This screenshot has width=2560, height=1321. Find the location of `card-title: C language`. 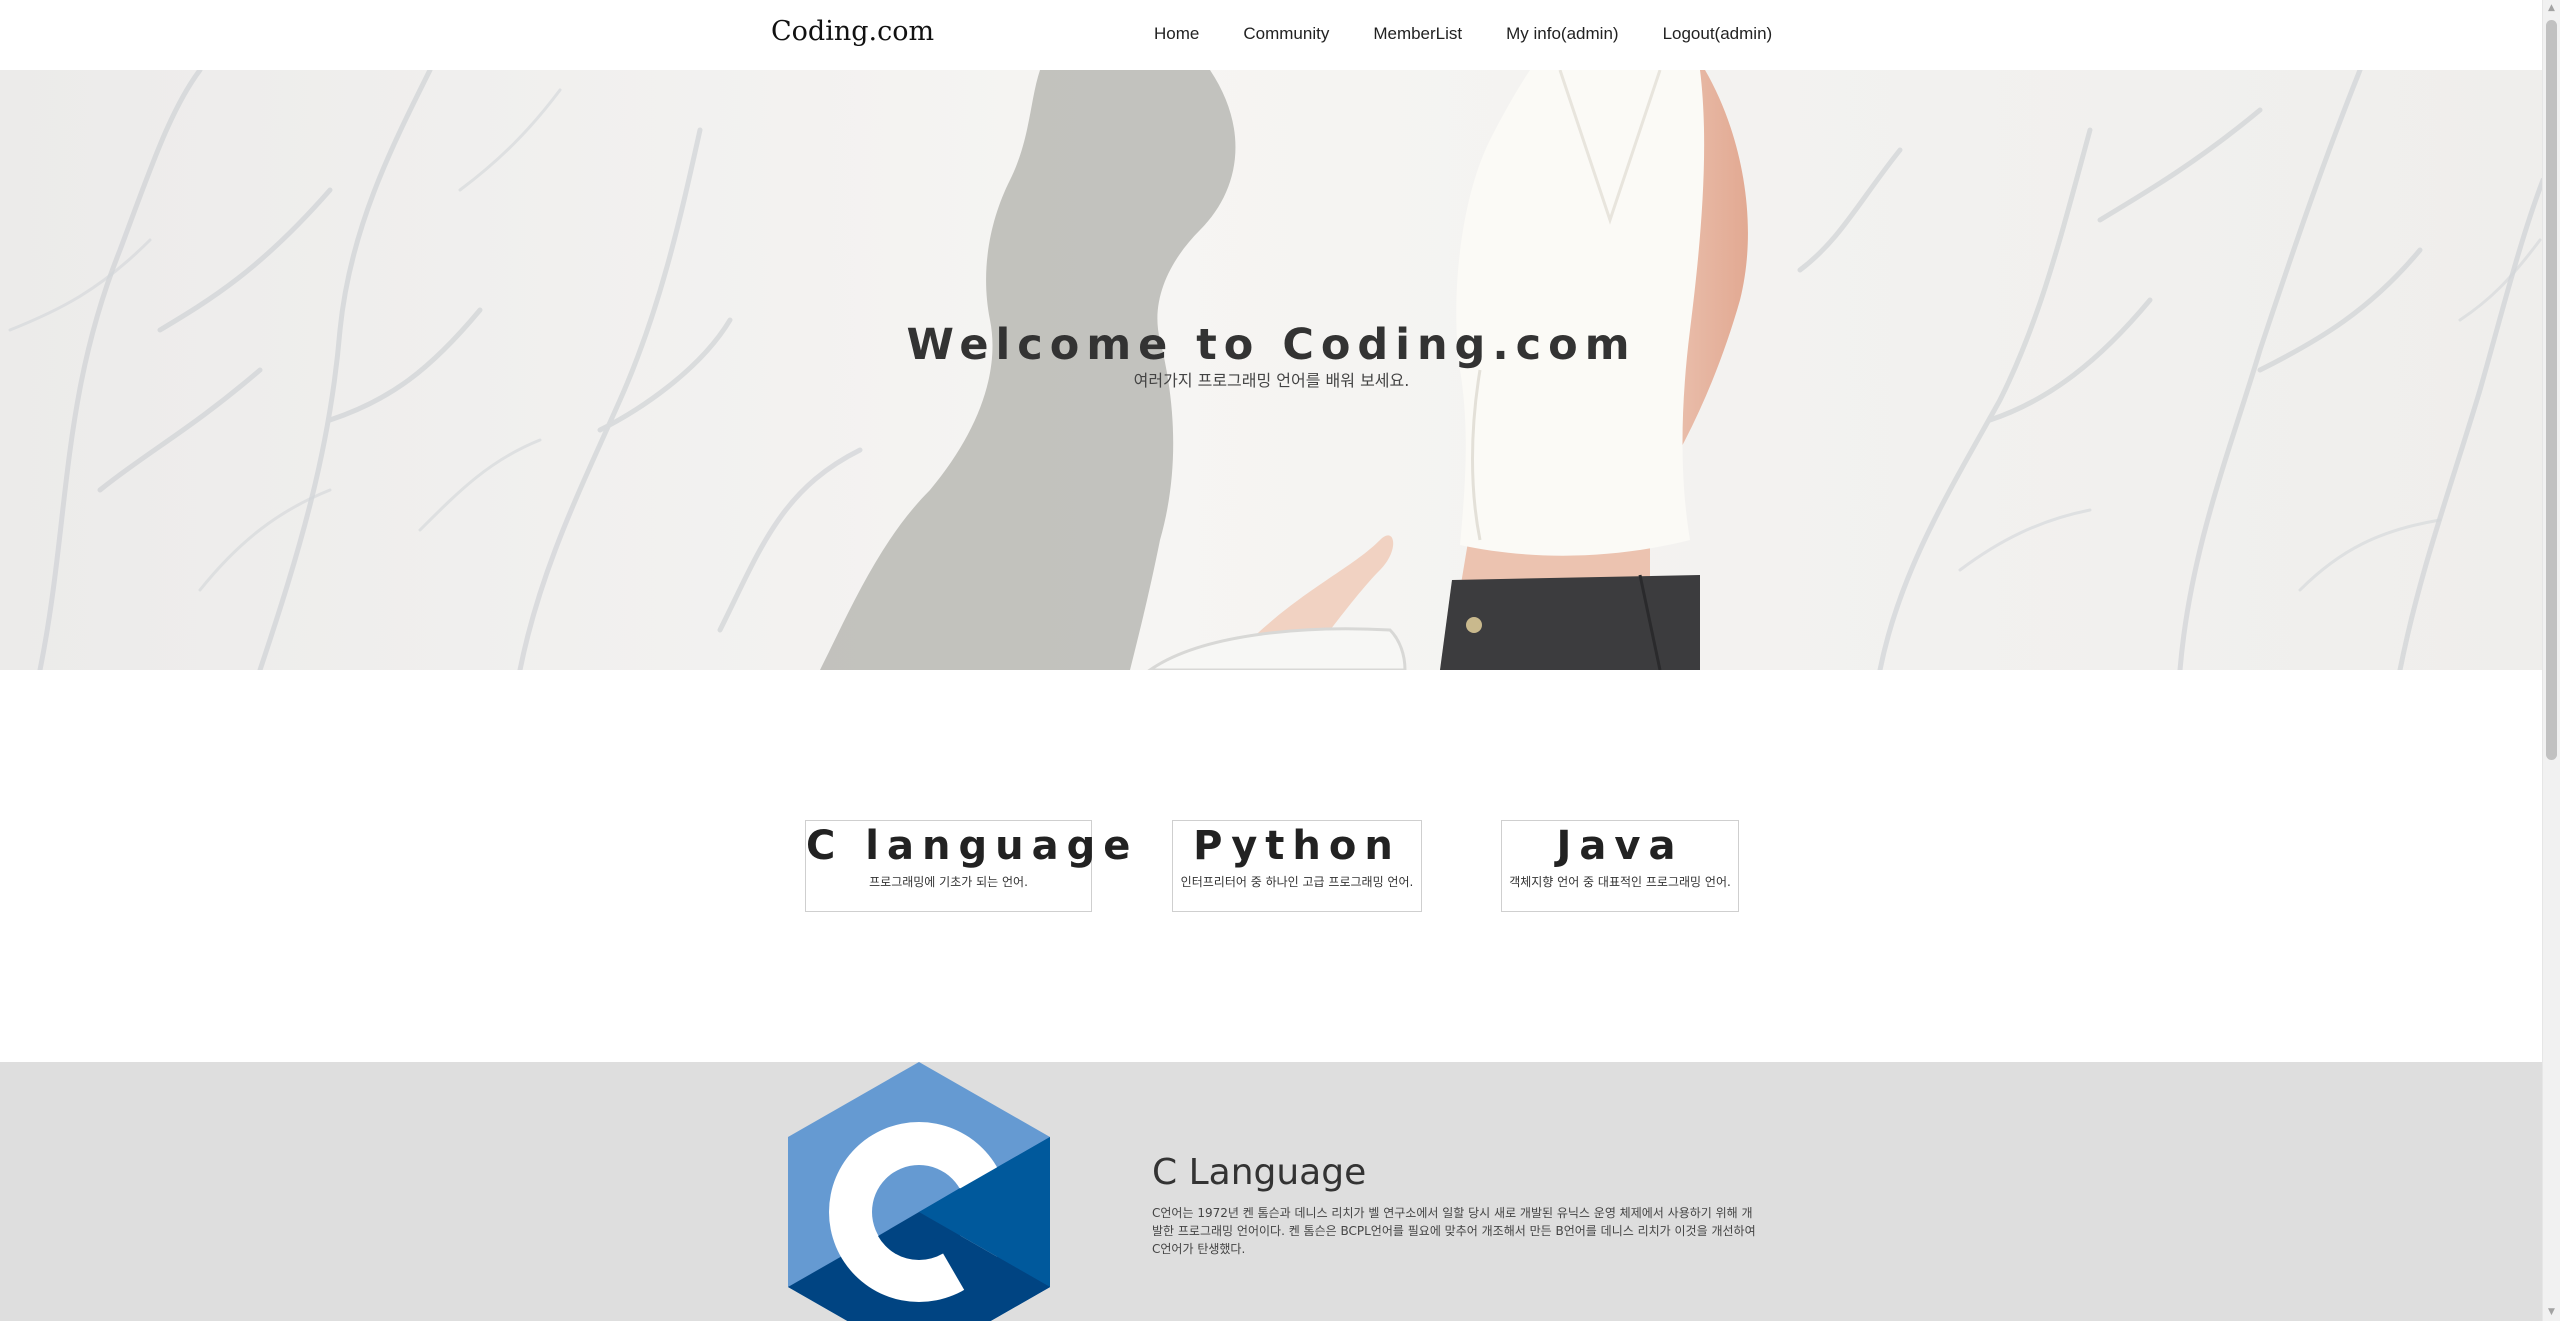

card-title: C language is located at coordinates (972, 846).